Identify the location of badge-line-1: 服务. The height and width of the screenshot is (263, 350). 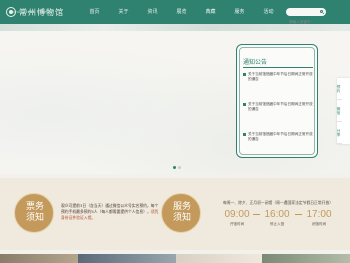
(181, 207).